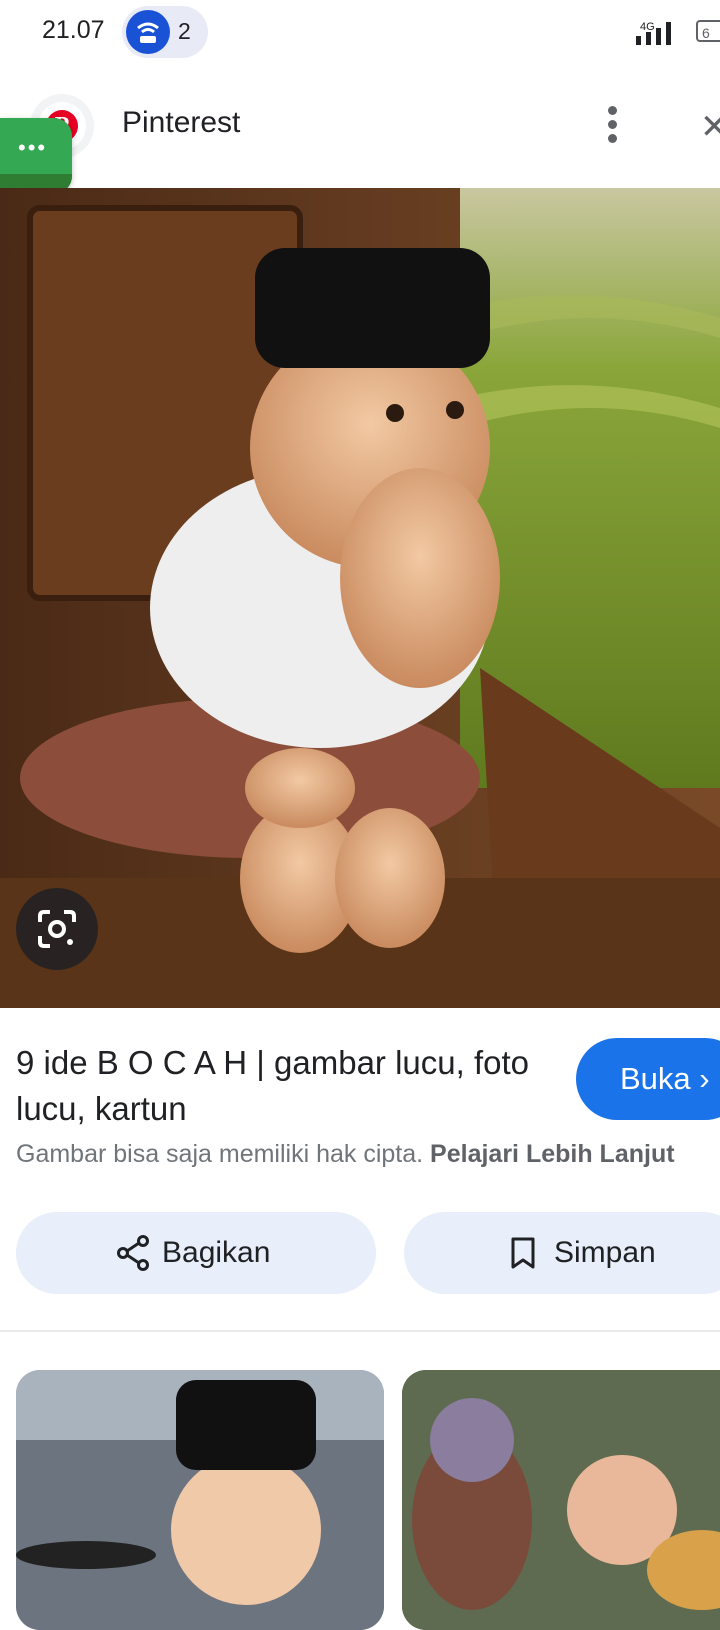  I want to click on signal-icon: 4G, so click(662, 35).